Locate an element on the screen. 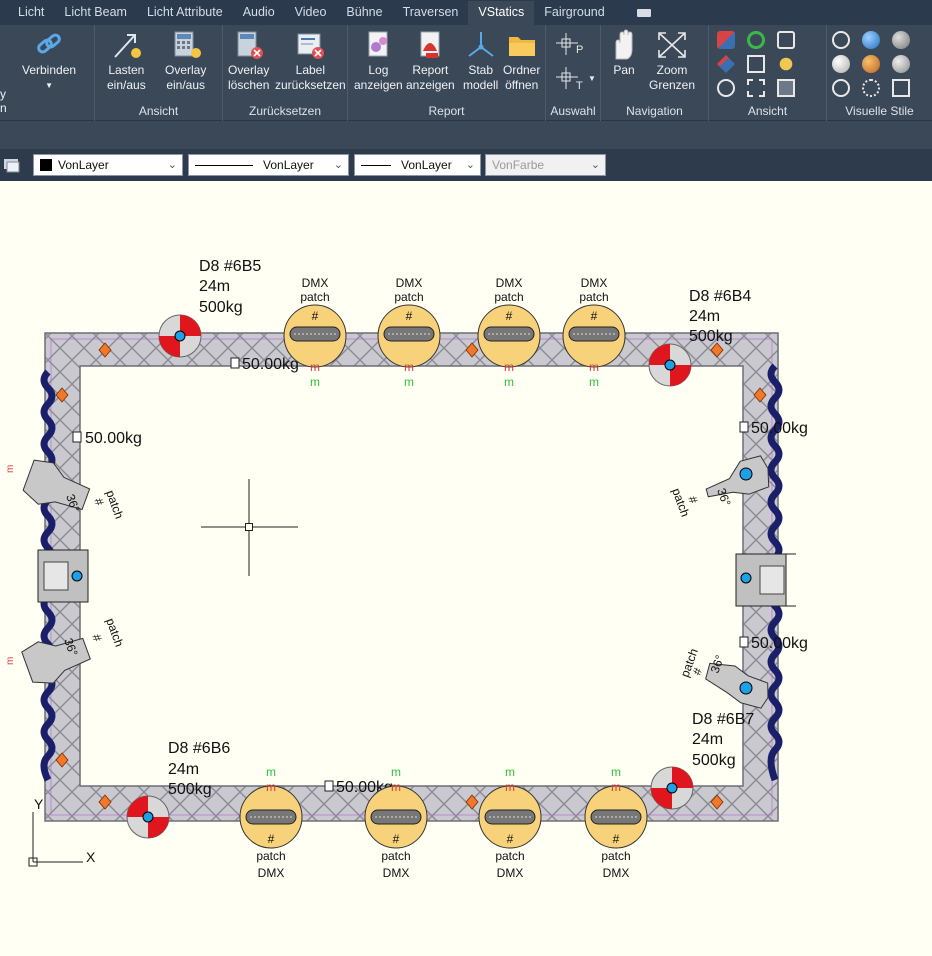 The height and width of the screenshot is (956, 932). frame-icon is located at coordinates (786, 88).